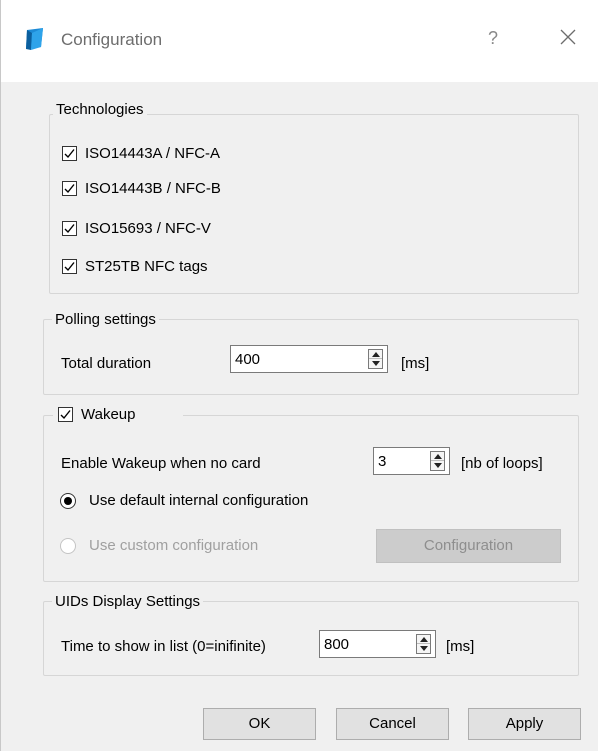 The width and height of the screenshot is (598, 751). I want to click on wakeup-loops-value: 3, so click(382, 461).